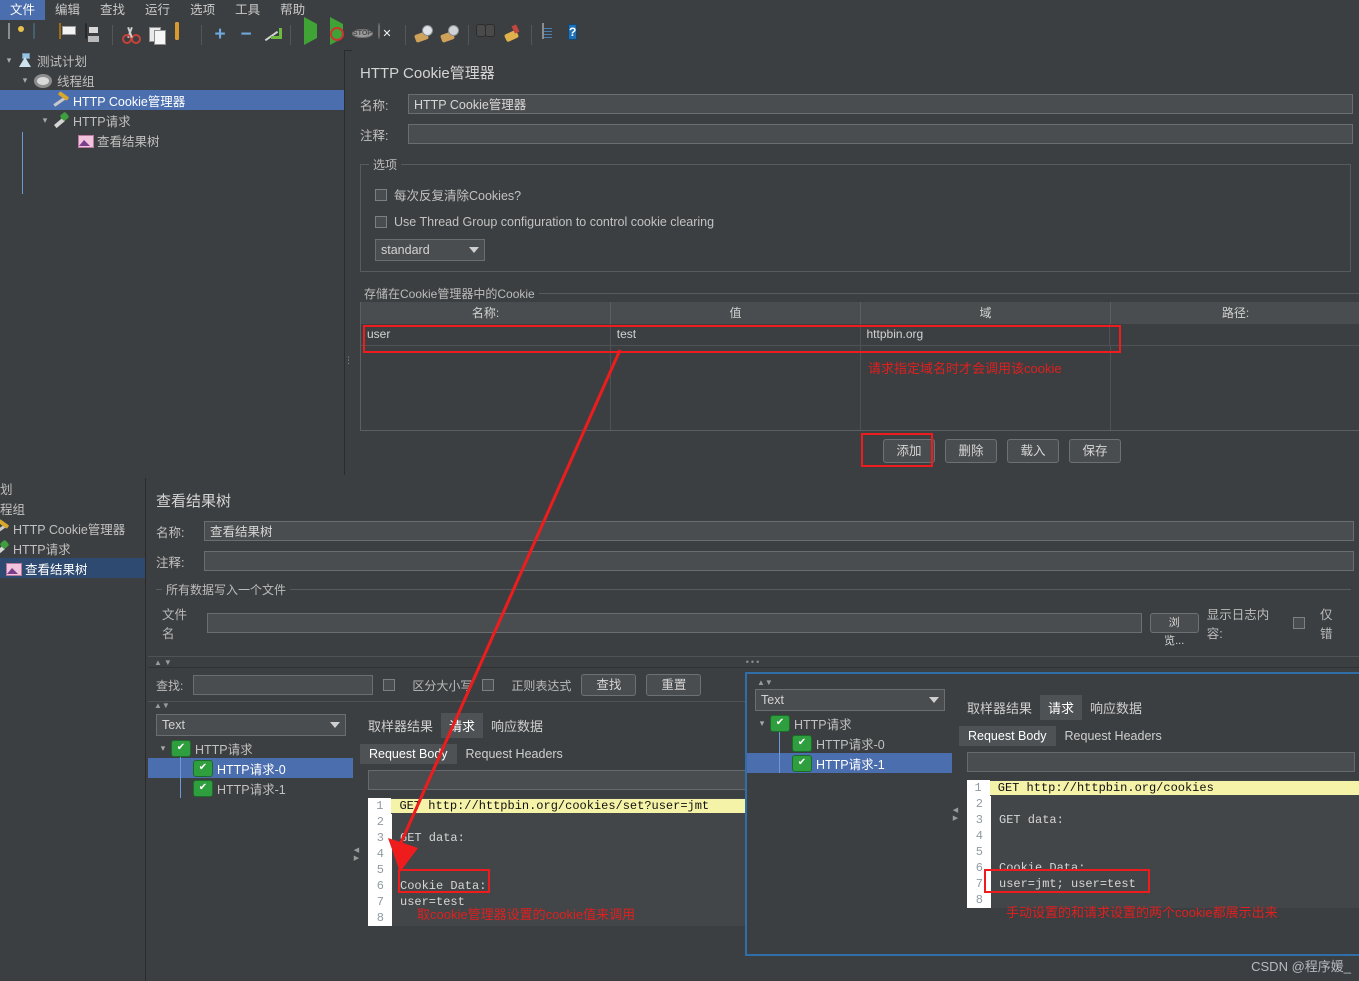  What do you see at coordinates (858, 194) in the screenshot?
I see `clear-cookies-row: 每次反复清除Cookies?` at bounding box center [858, 194].